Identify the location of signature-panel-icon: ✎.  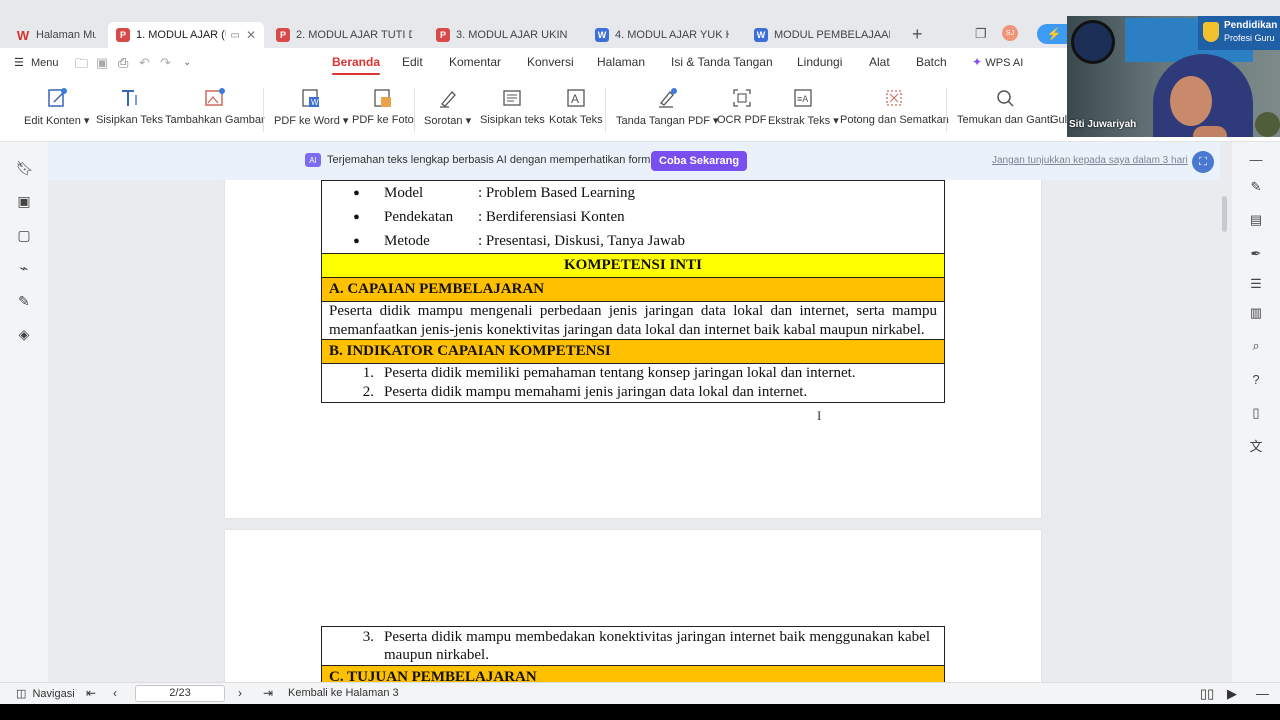
(24, 301).